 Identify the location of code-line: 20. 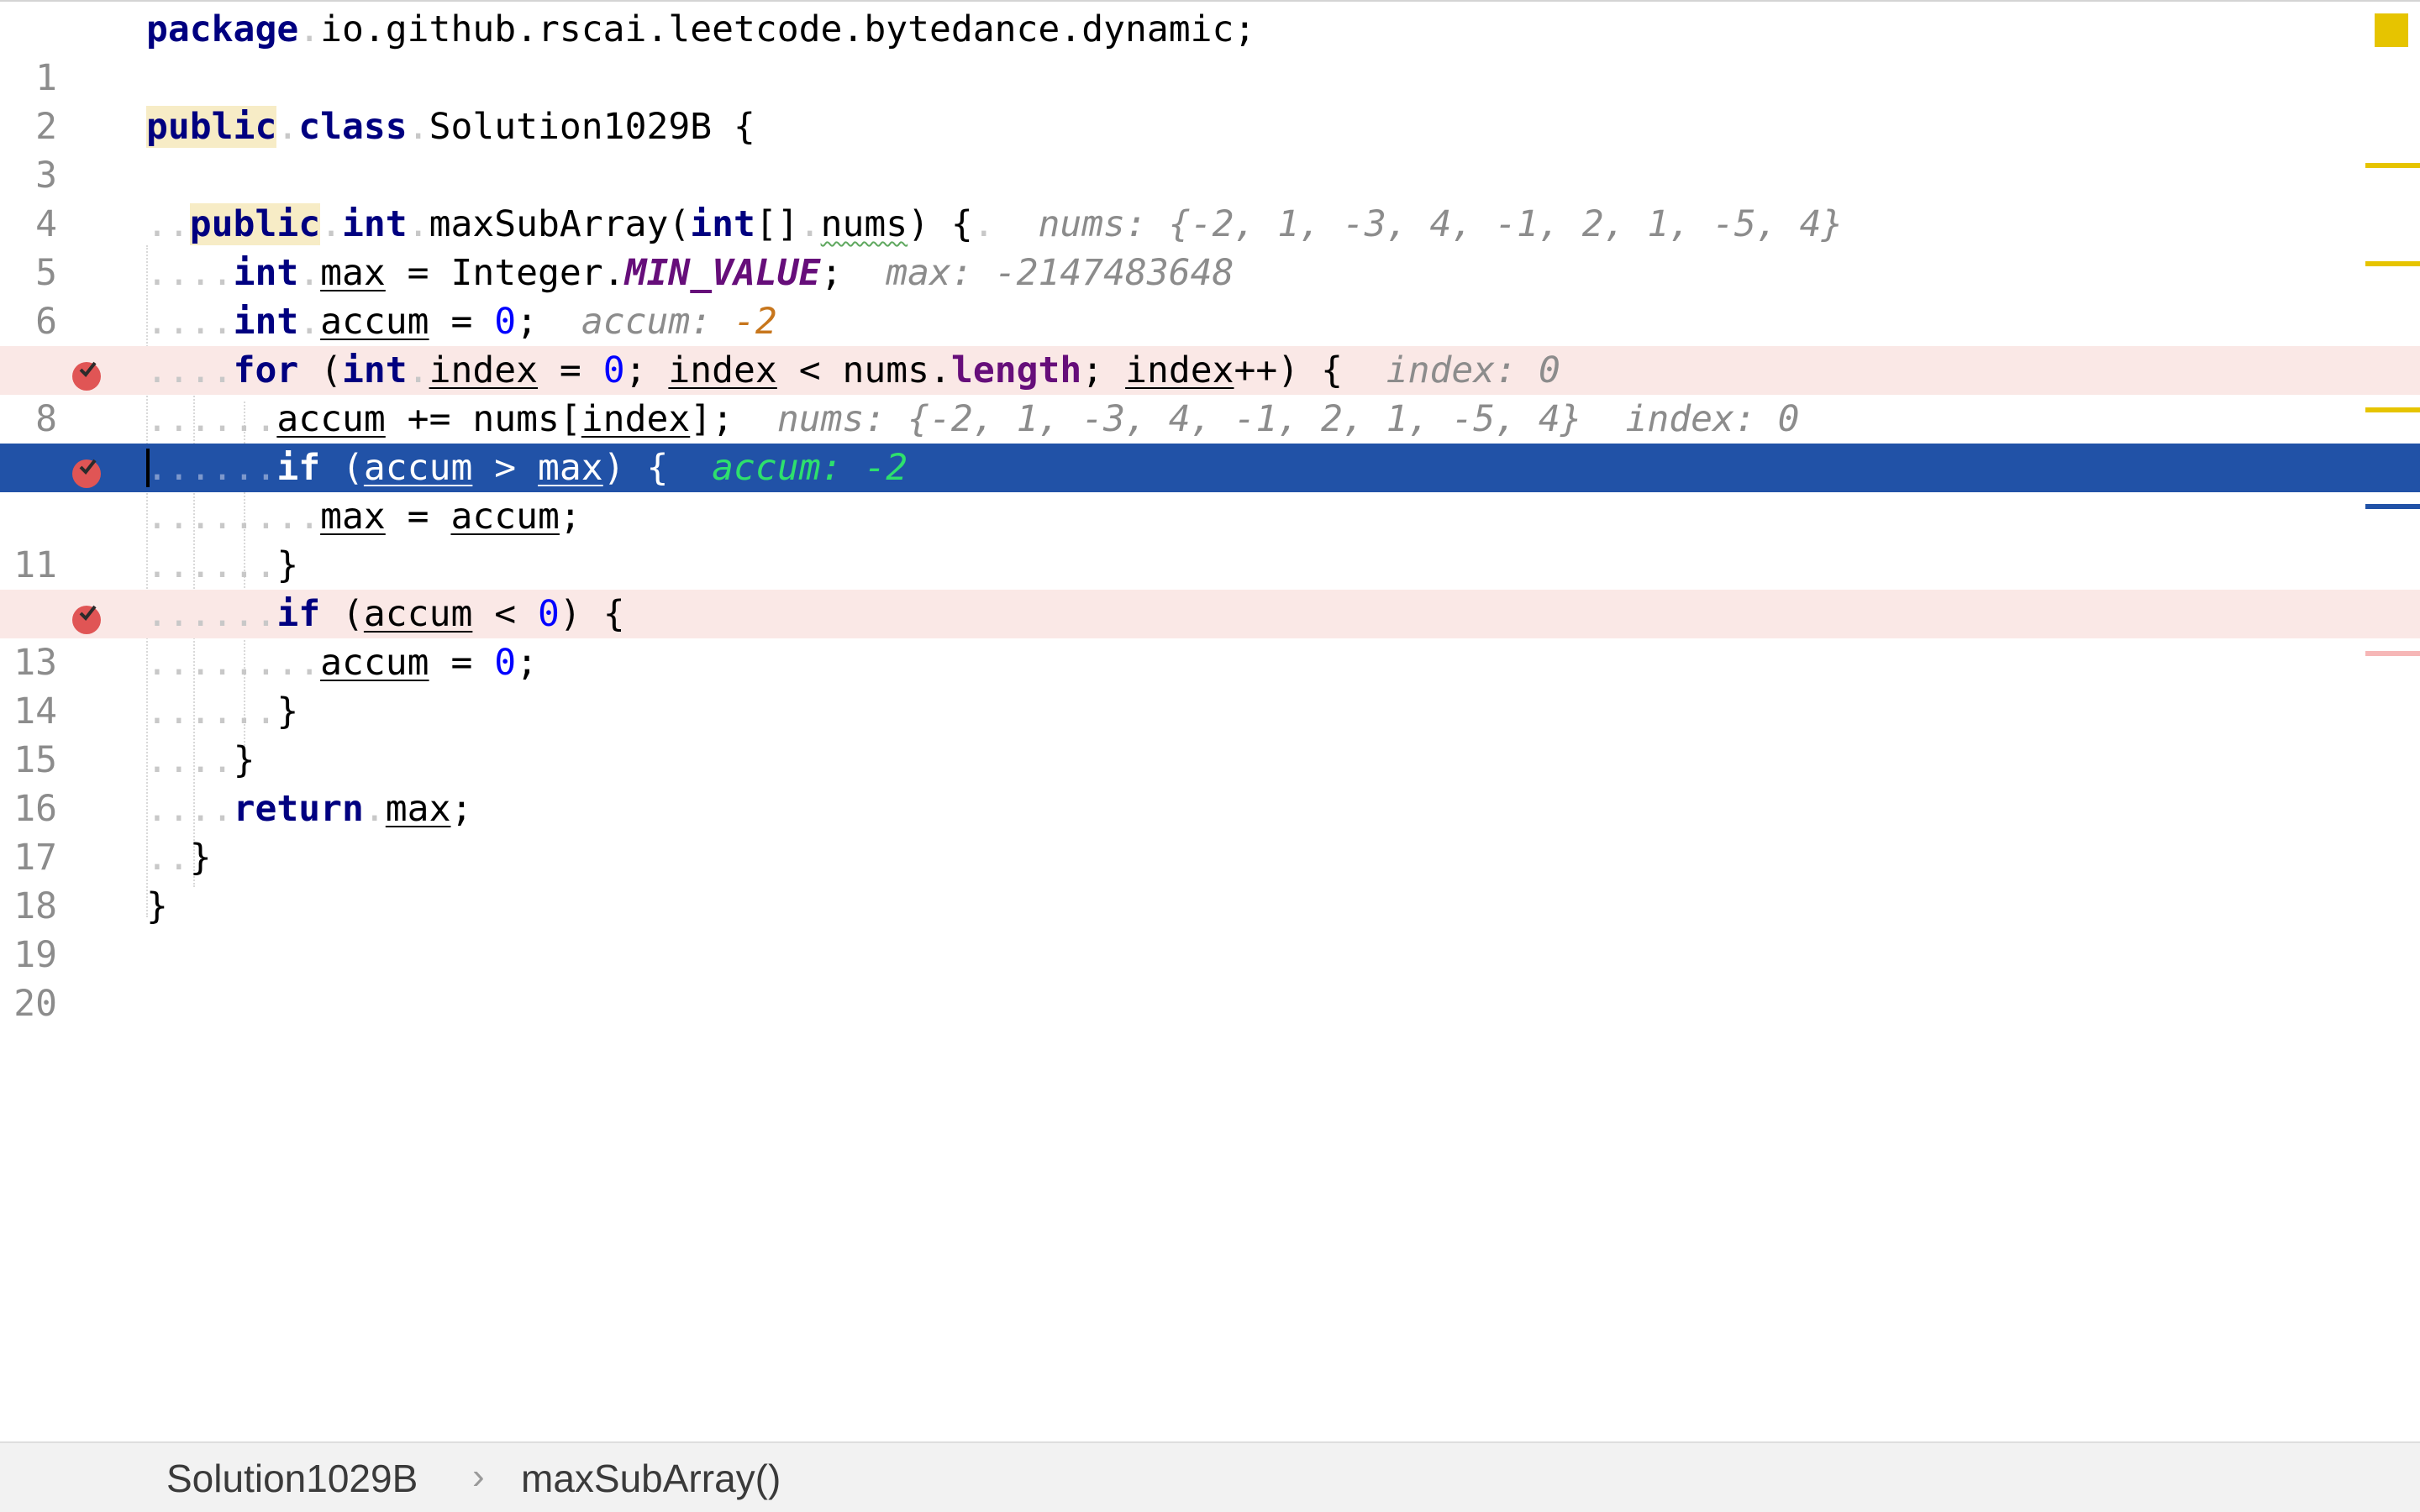
(1210, 978).